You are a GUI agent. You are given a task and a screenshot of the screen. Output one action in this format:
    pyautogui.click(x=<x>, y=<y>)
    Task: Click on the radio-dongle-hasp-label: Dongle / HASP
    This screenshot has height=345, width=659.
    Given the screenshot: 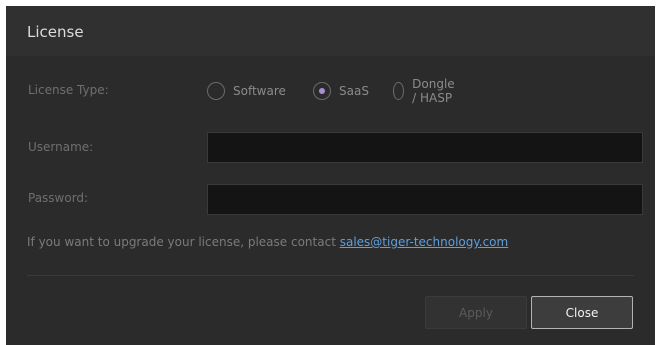 What is the action you would take?
    pyautogui.click(x=433, y=91)
    